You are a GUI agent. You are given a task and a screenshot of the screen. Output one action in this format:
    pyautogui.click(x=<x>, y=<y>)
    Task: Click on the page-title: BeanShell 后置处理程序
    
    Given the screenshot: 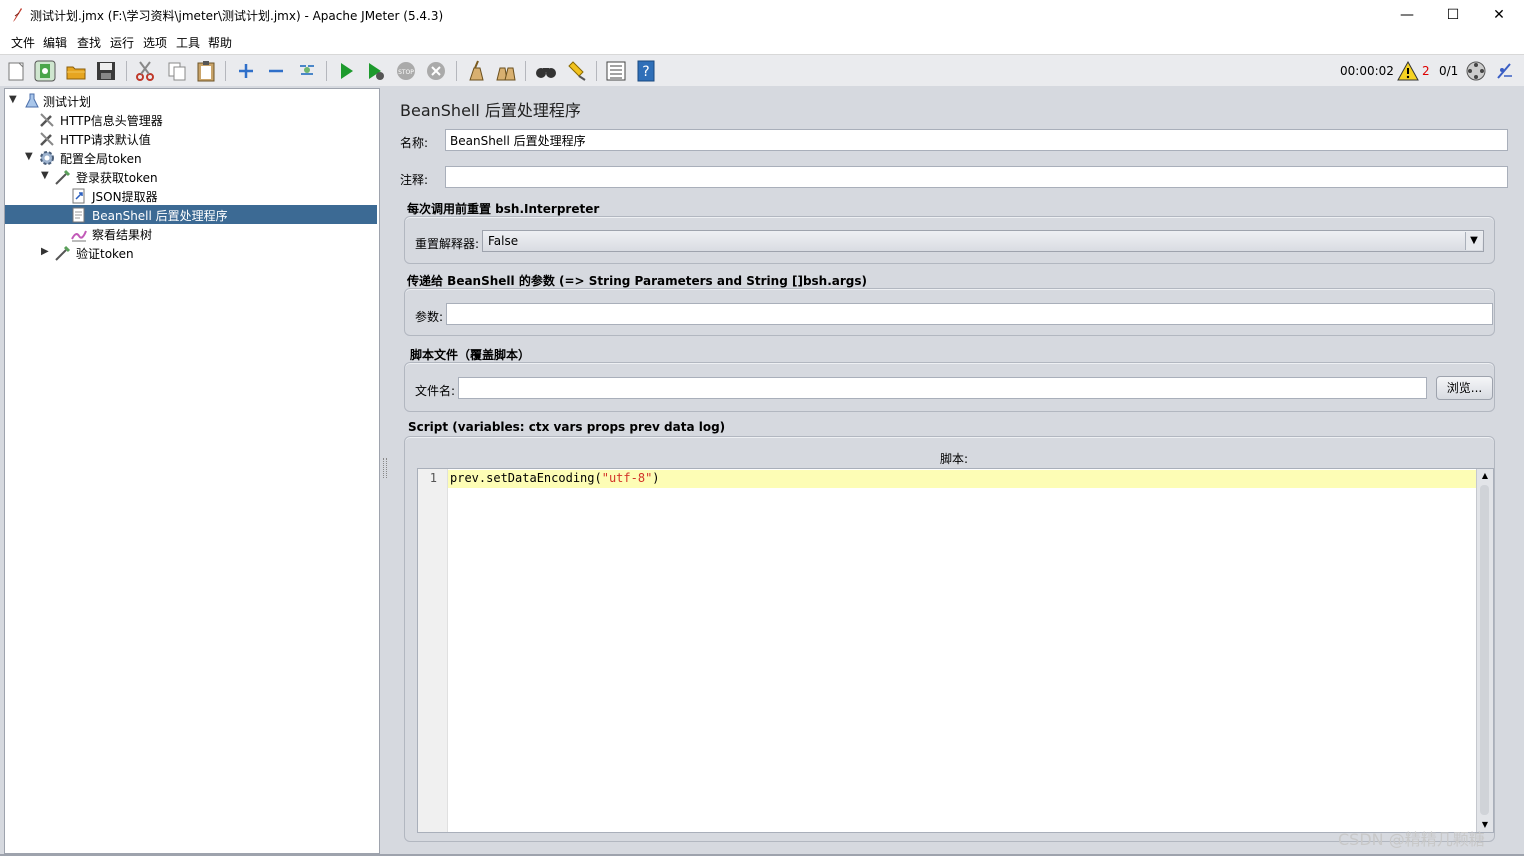 What is the action you would take?
    pyautogui.click(x=490, y=110)
    